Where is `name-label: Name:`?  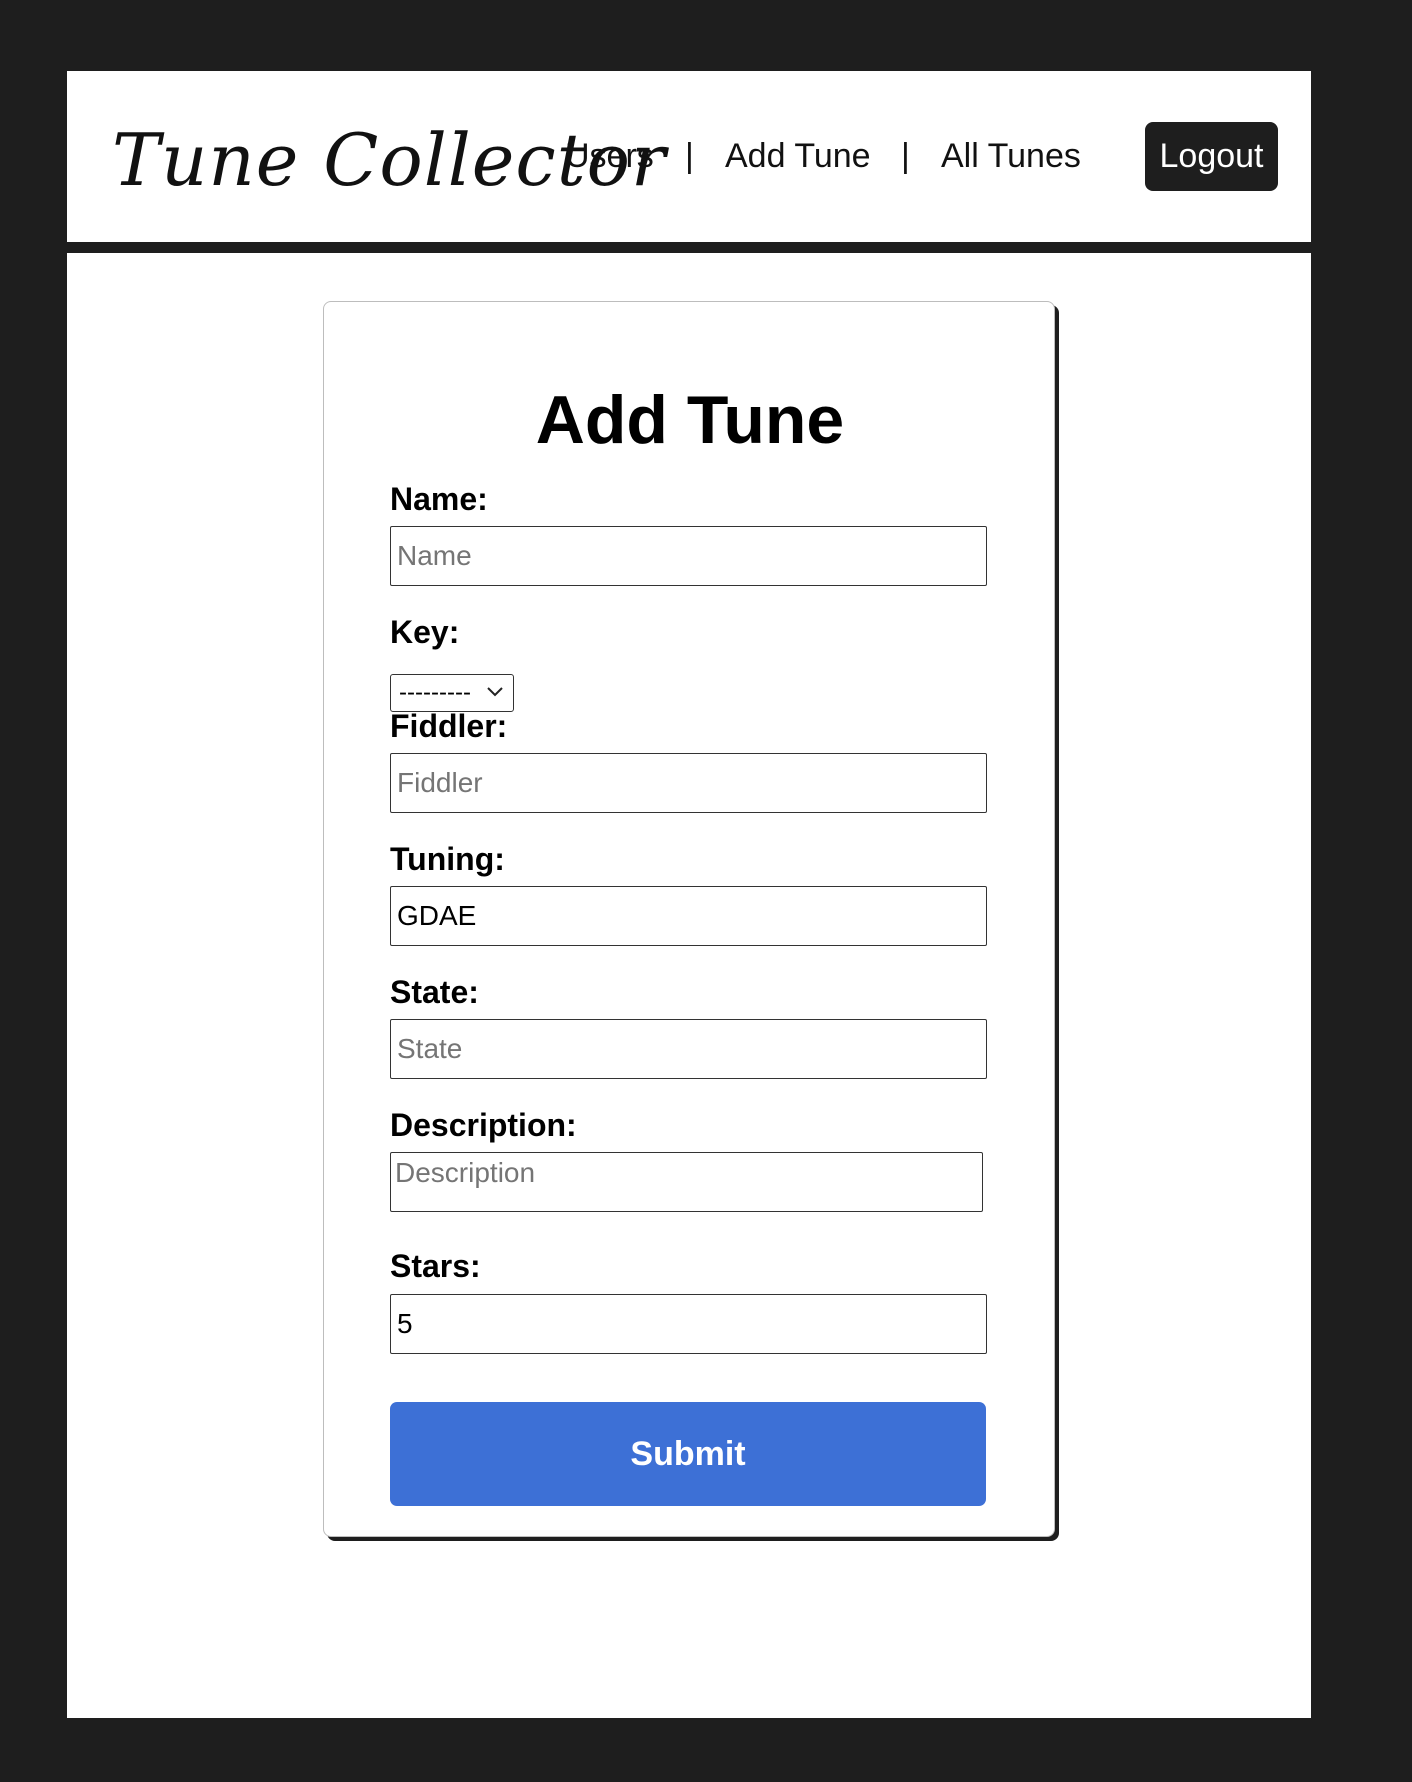 name-label: Name: is located at coordinates (439, 499).